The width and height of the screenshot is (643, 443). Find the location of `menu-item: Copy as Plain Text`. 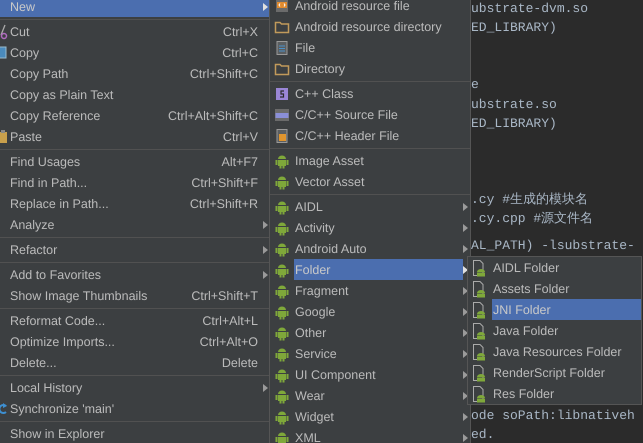

menu-item: Copy as Plain Text is located at coordinates (135, 94).